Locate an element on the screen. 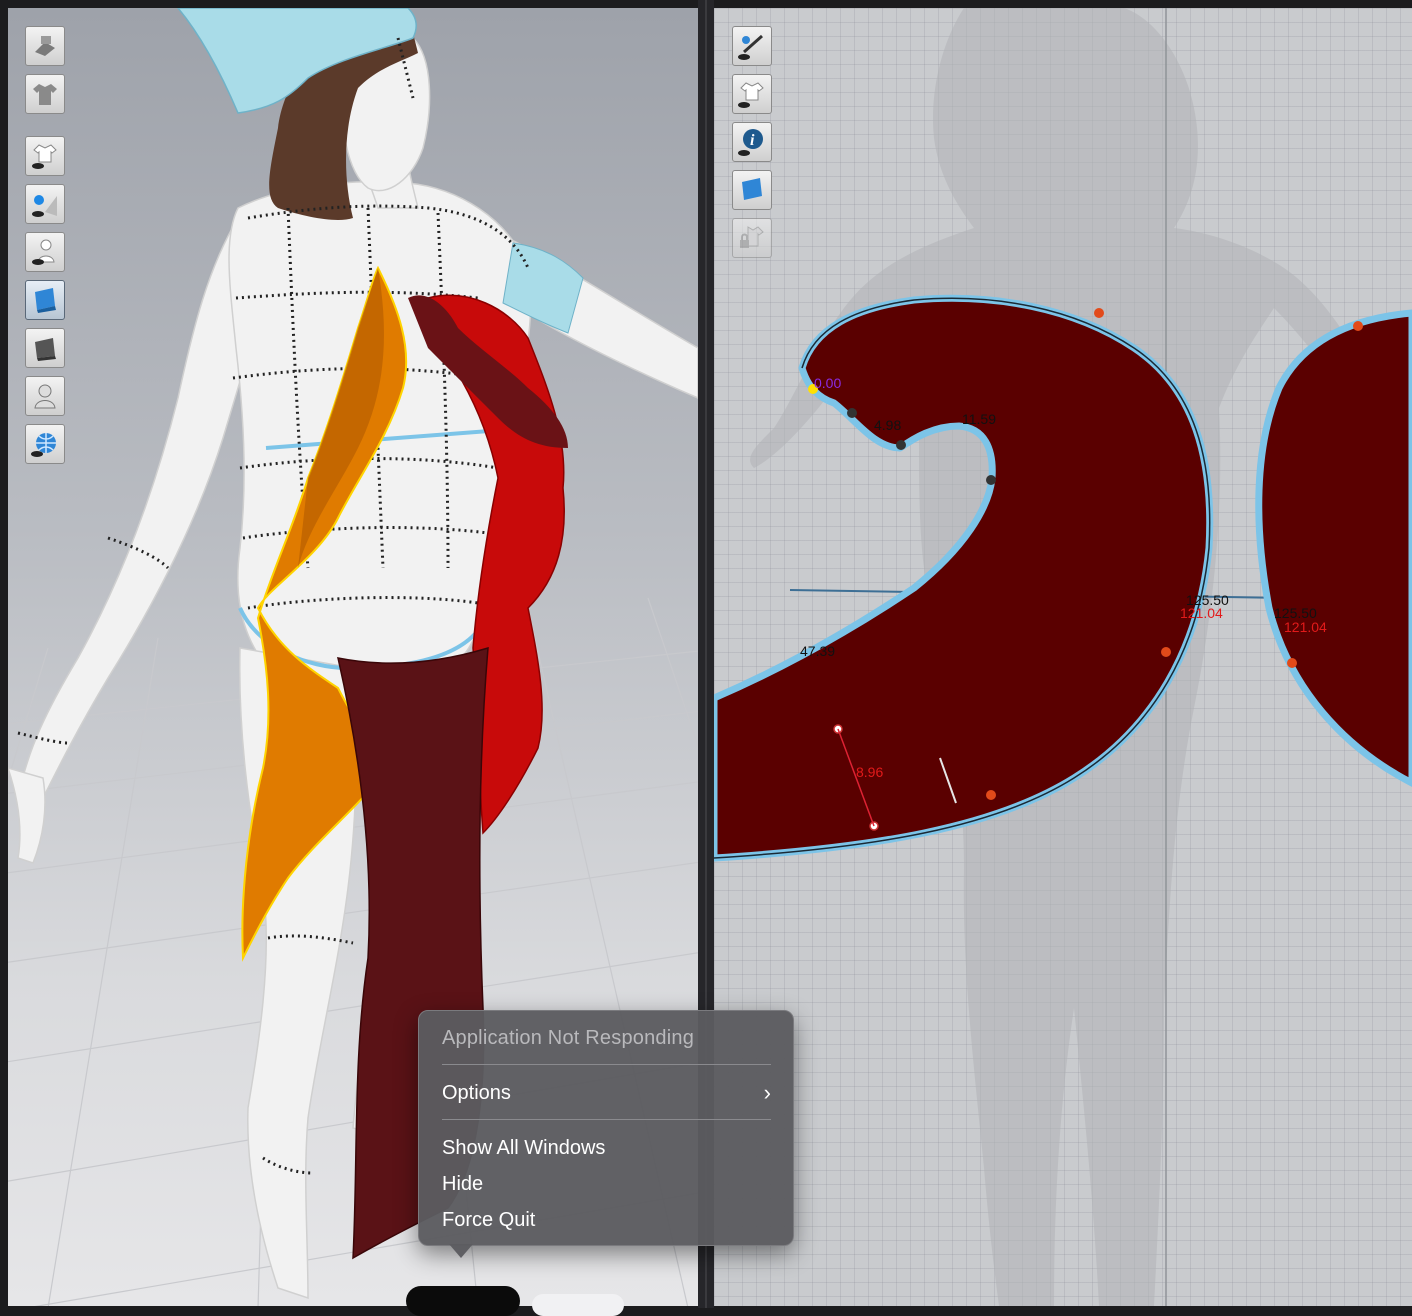 Image resolution: width=1412 pixels, height=1316 pixels. show-needle-button is located at coordinates (752, 46).